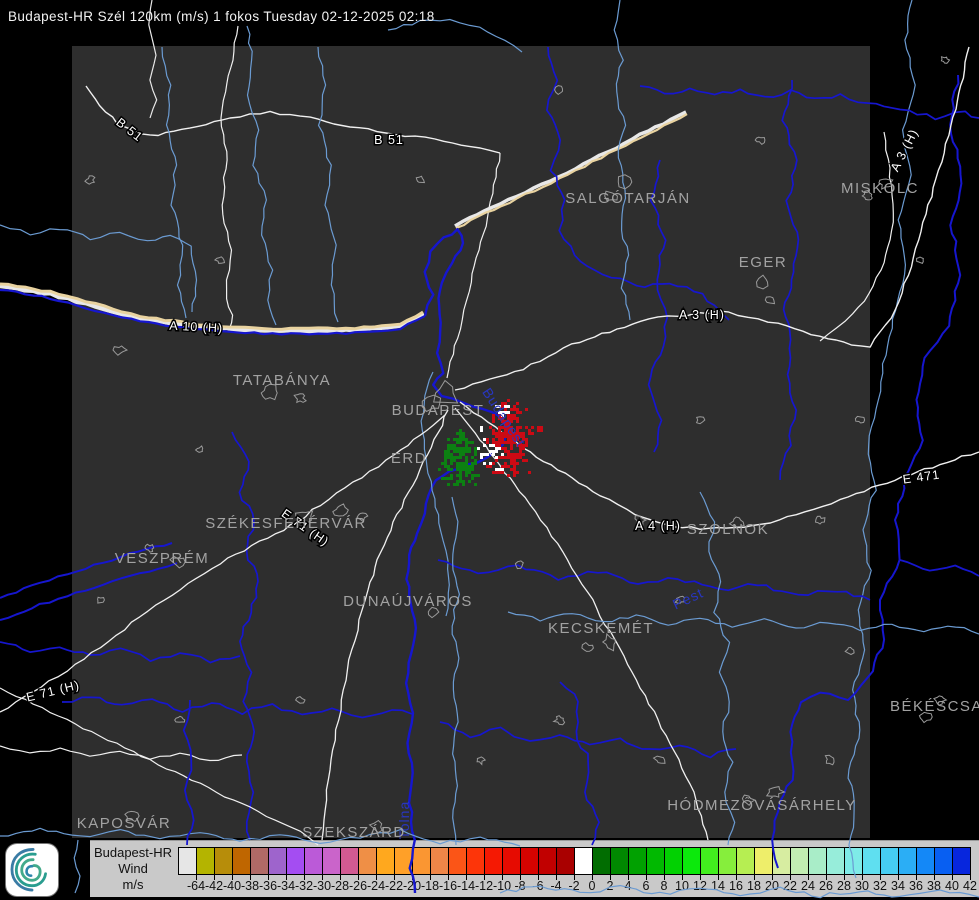  Describe the element at coordinates (448, 886) in the screenshot. I see `legend-value: -16` at that location.